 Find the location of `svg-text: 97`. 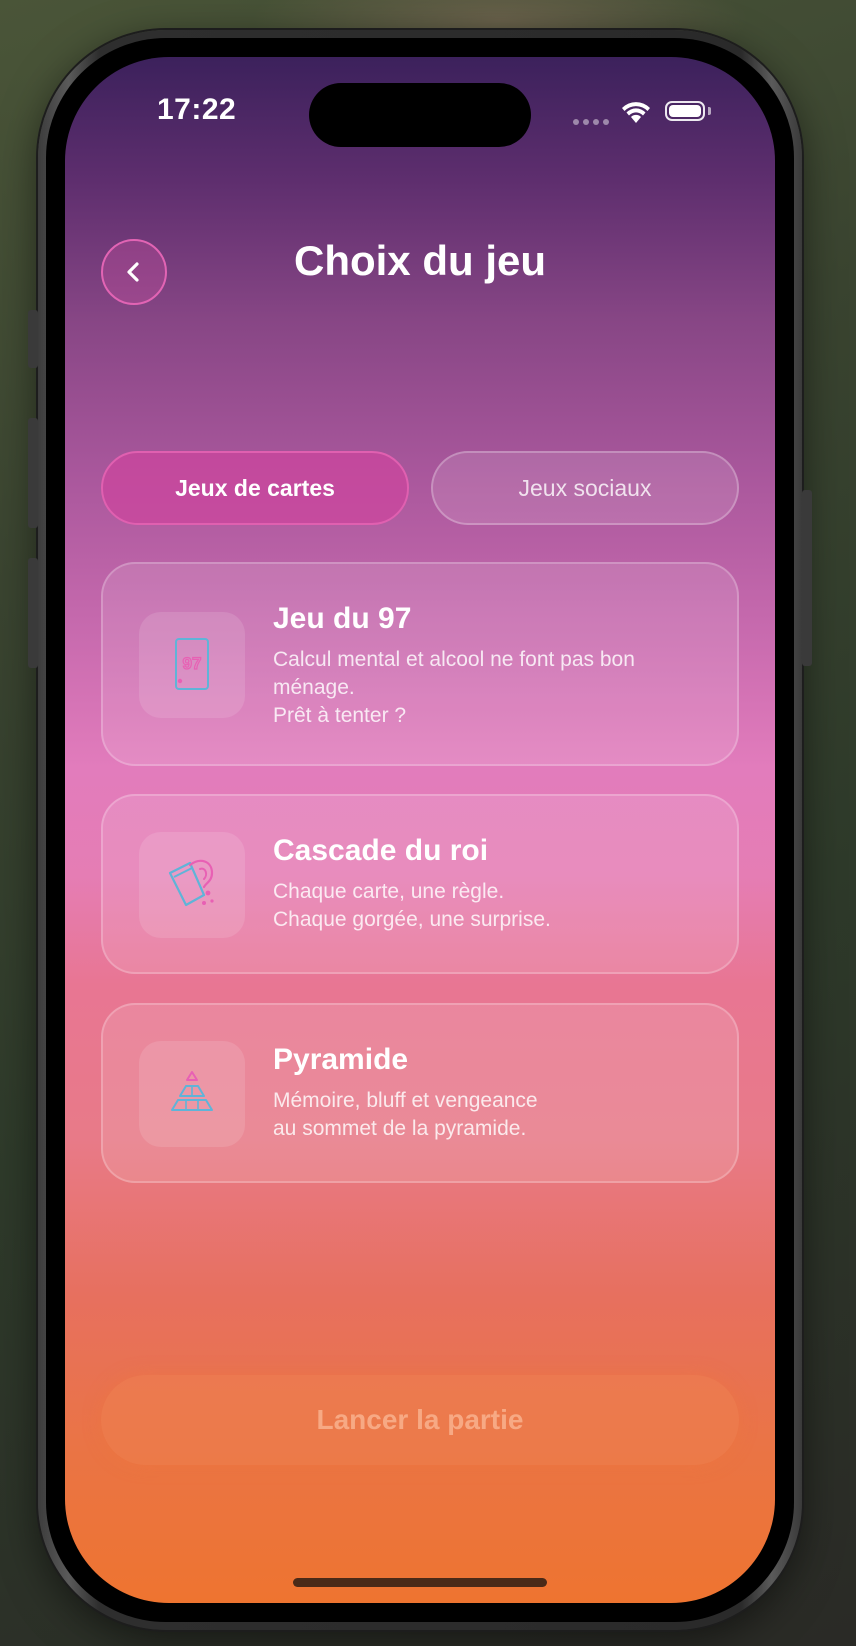

svg-text: 97 is located at coordinates (192, 663).